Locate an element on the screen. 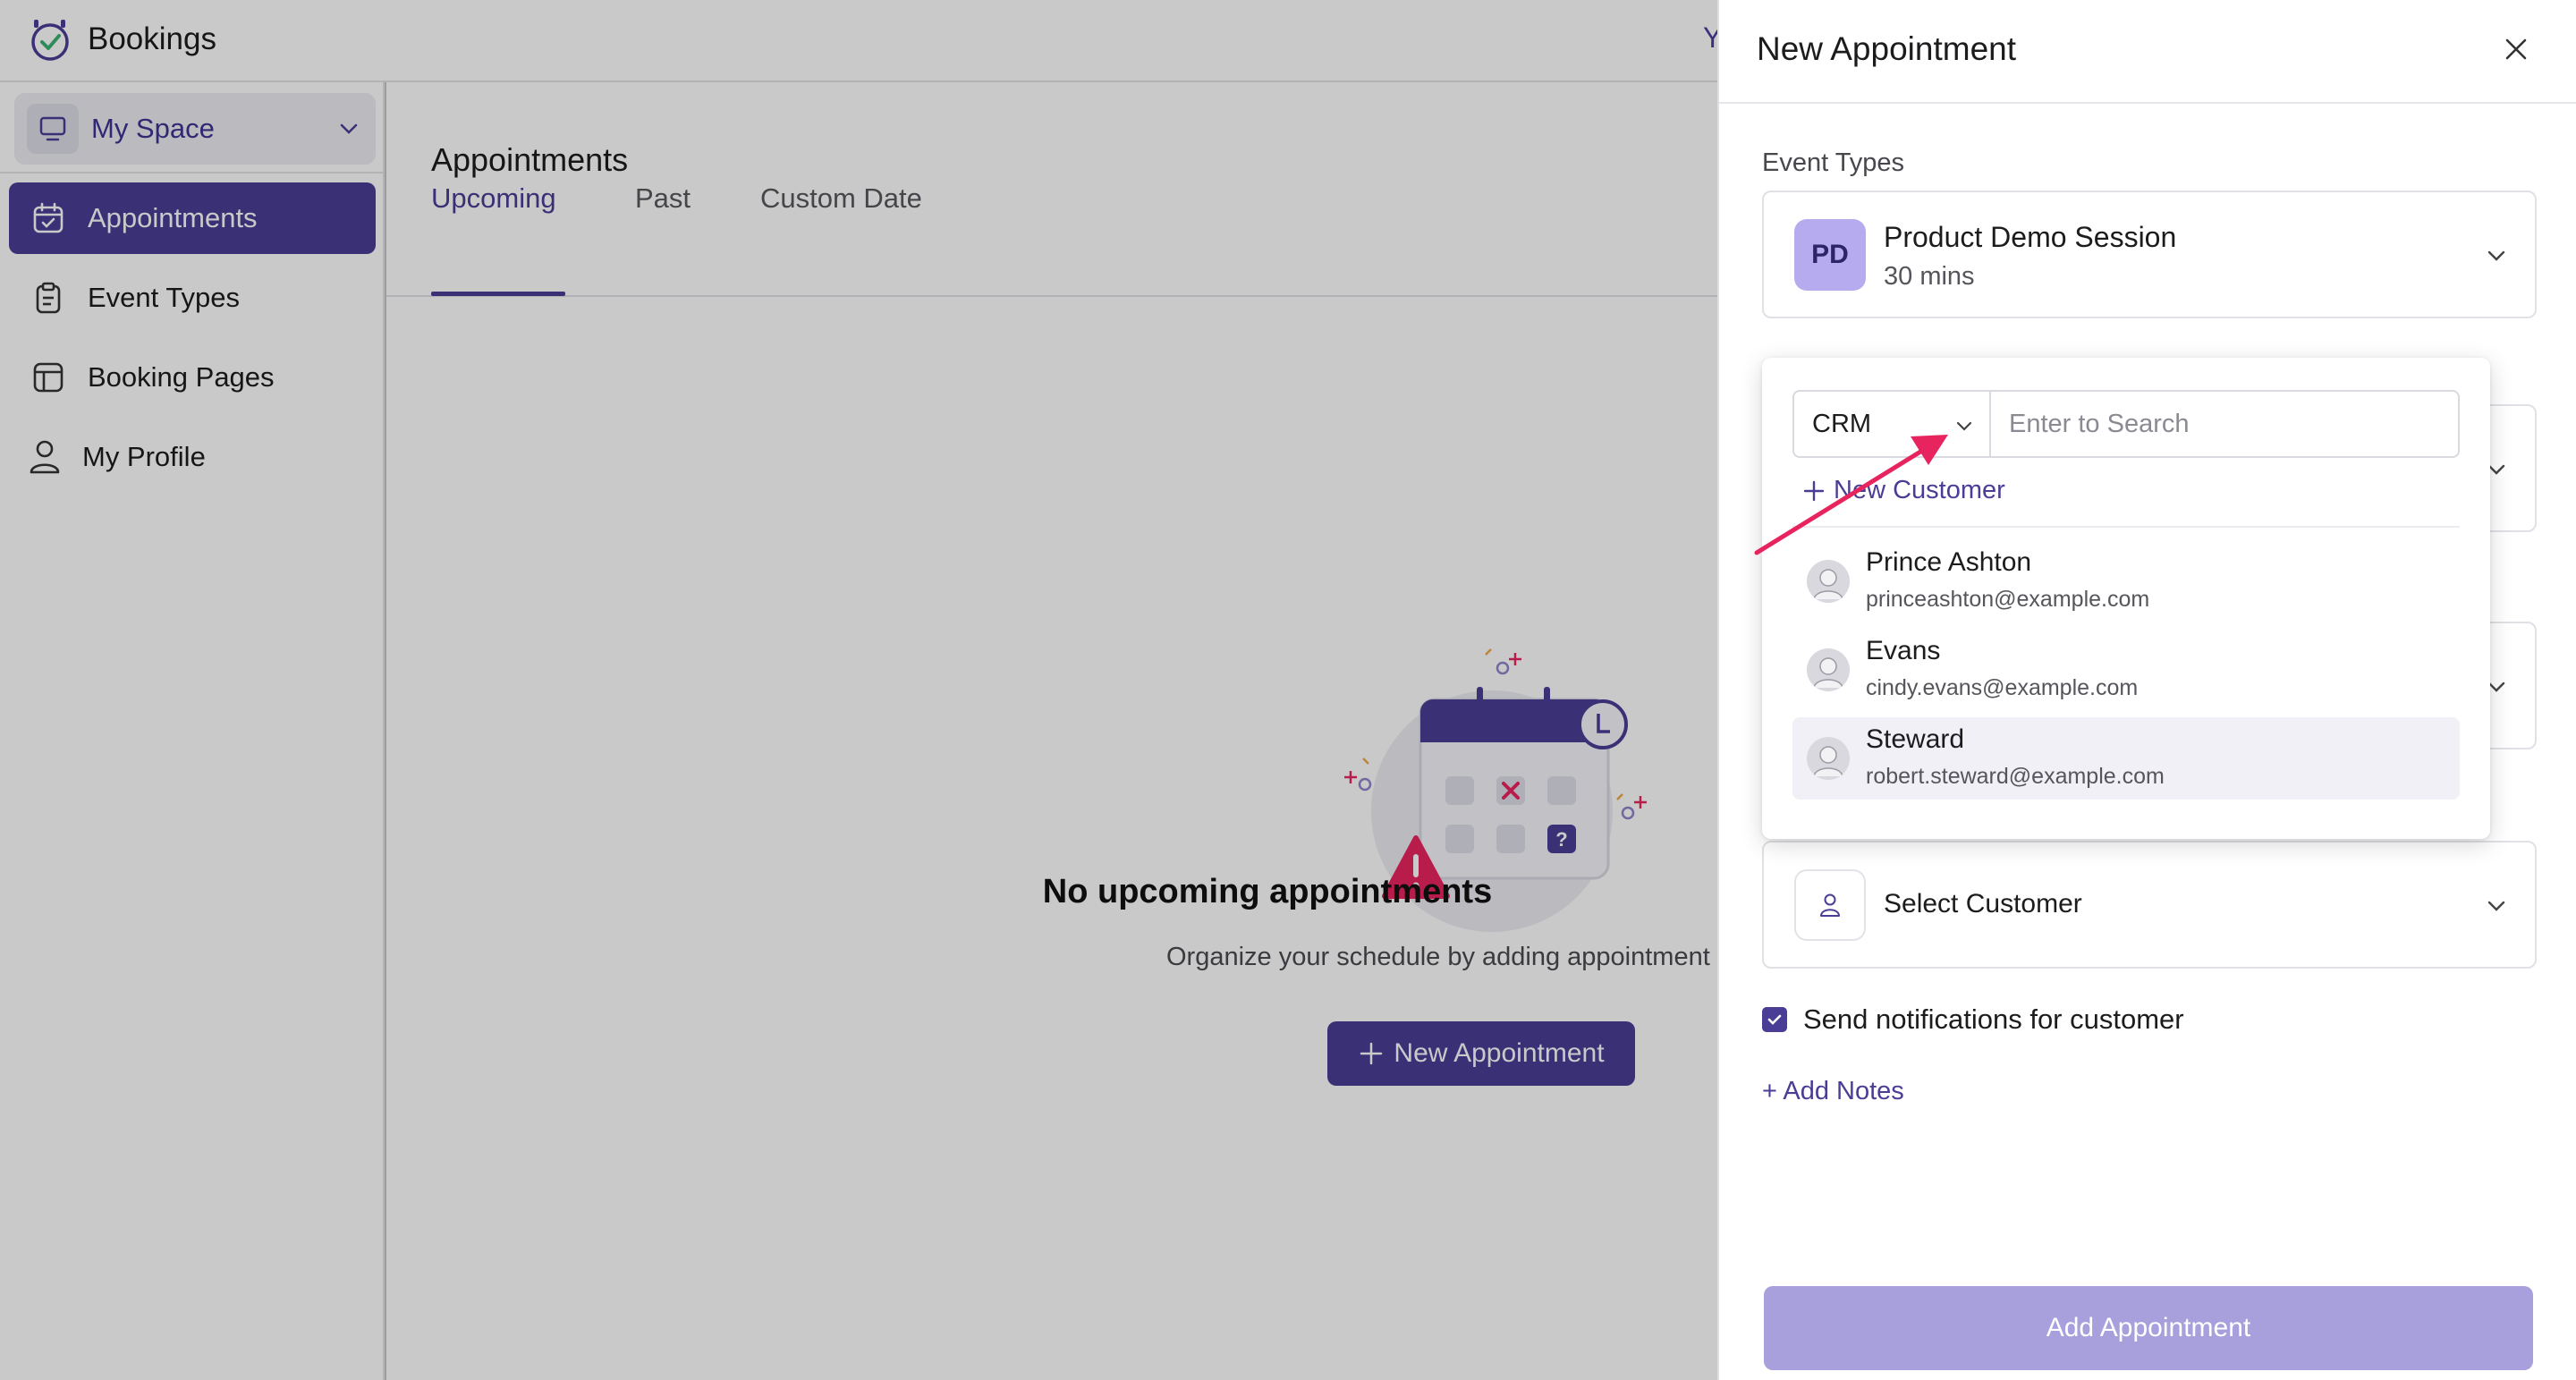  new-customer-link: New Customer is located at coordinates (1903, 490).